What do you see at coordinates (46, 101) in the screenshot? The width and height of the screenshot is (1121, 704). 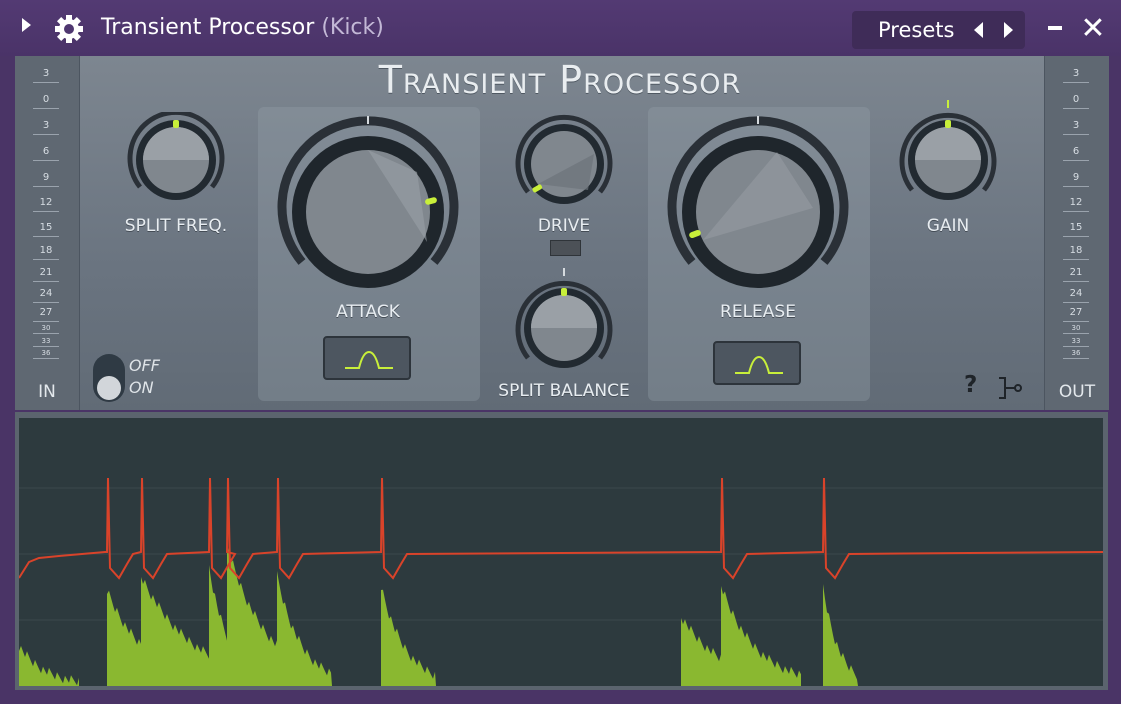 I see `input-meter-tick: 0` at bounding box center [46, 101].